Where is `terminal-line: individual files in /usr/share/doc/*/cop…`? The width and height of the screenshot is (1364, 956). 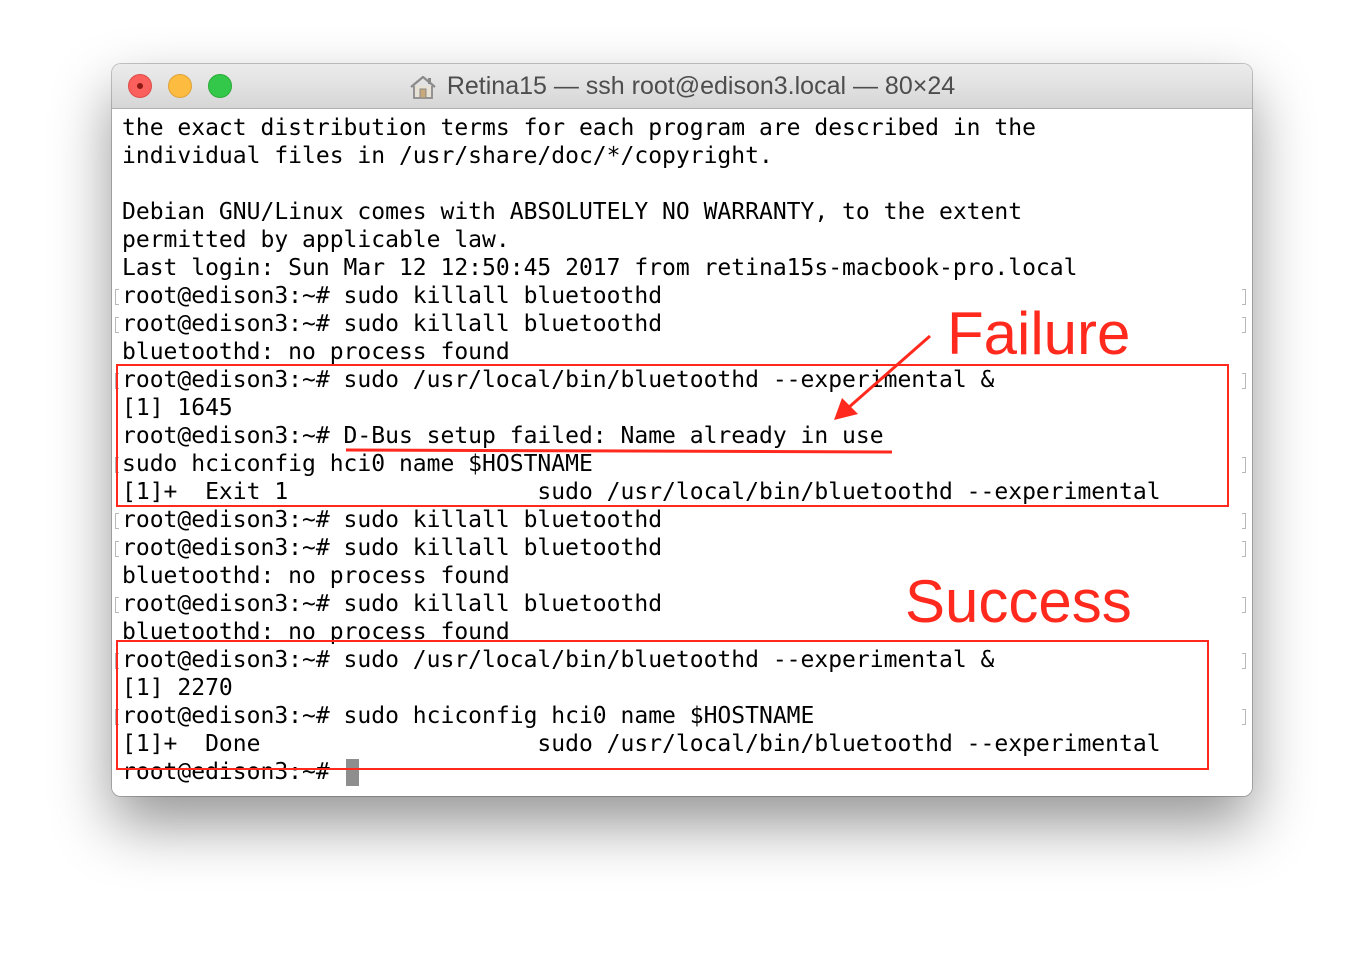
terminal-line: individual files in /usr/share/doc/*/cop… is located at coordinates (447, 156).